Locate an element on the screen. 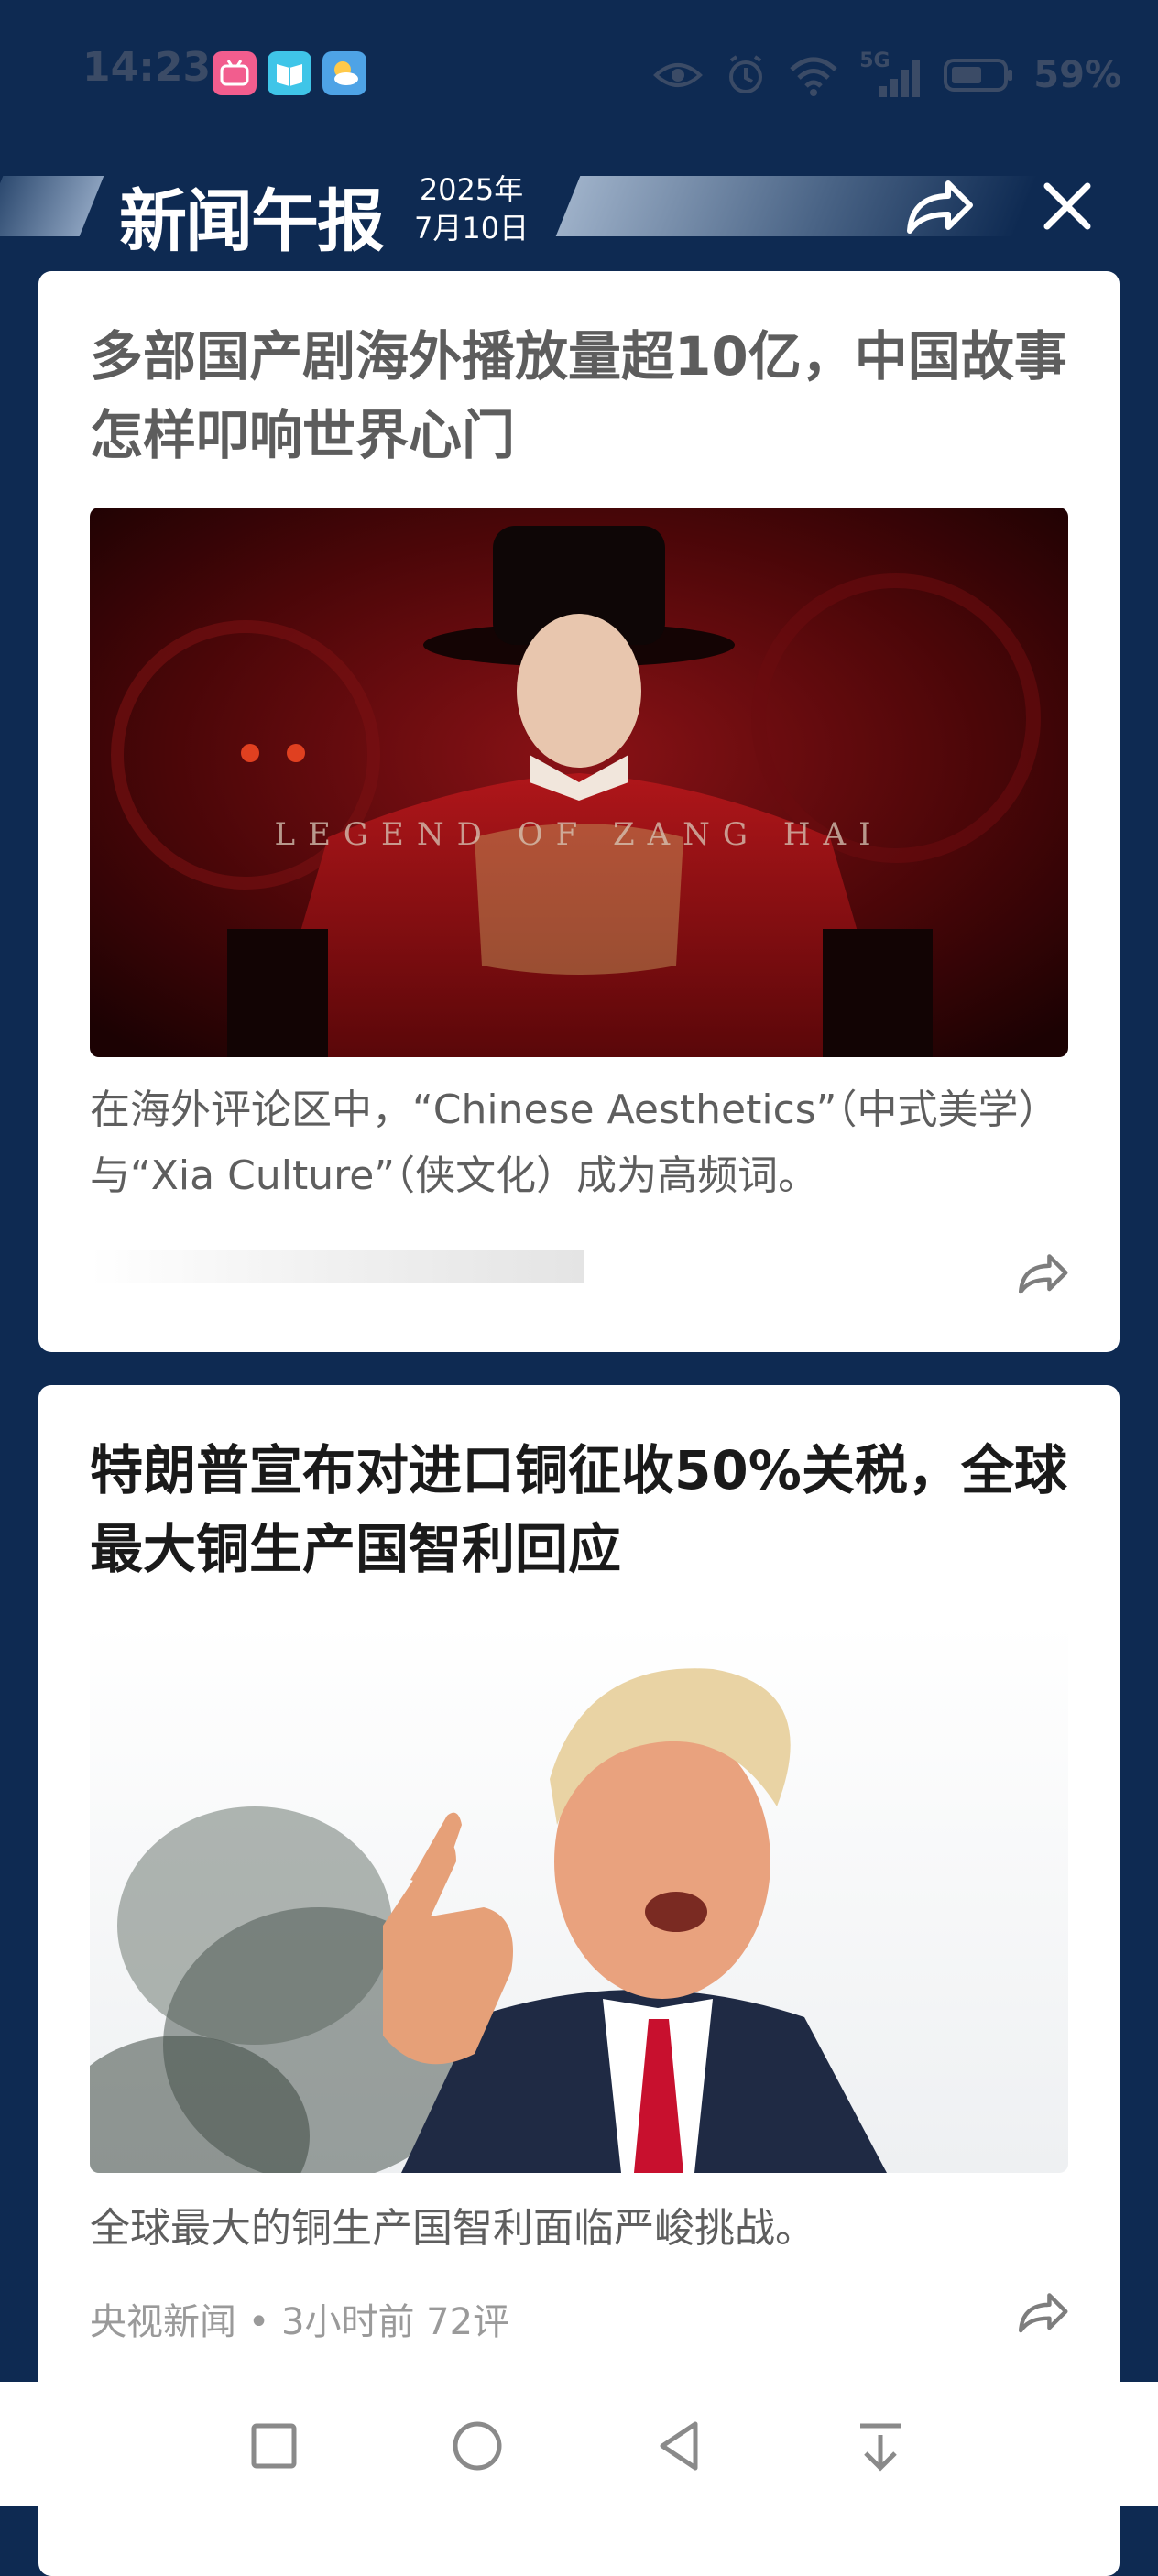  bilibili-icon is located at coordinates (235, 73).